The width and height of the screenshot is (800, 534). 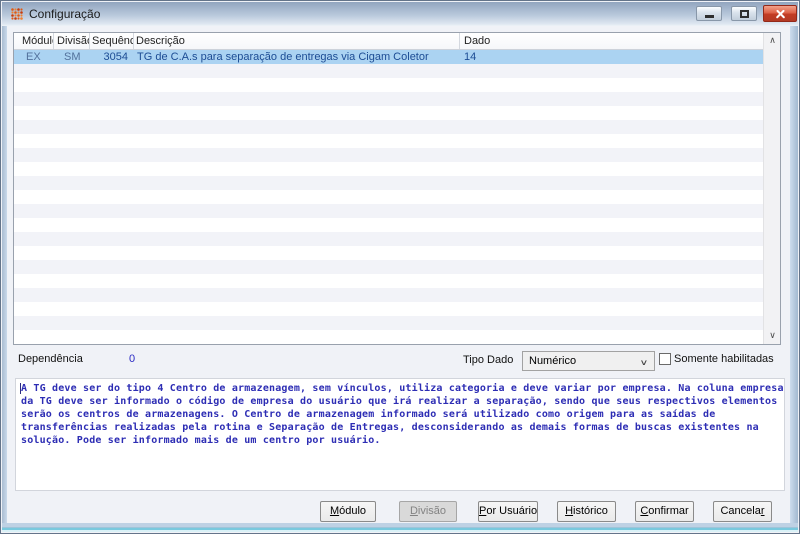 What do you see at coordinates (297, 41) in the screenshot?
I see `column-header-3: Descrição` at bounding box center [297, 41].